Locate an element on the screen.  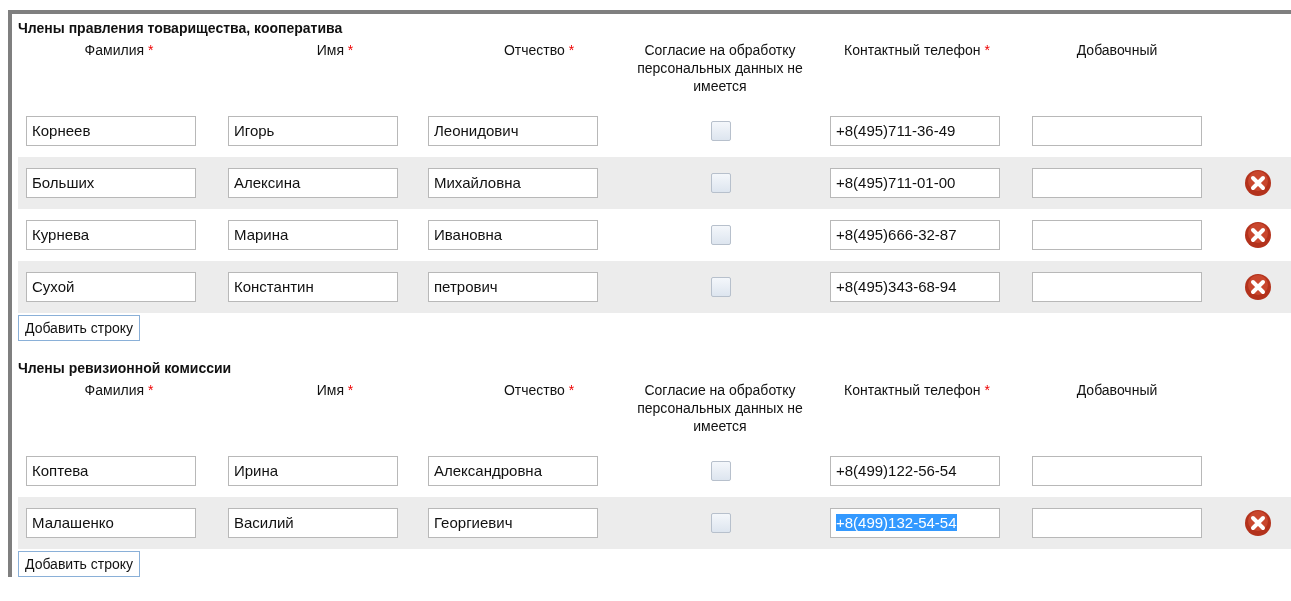
text-field: Малашенко is located at coordinates (111, 523).